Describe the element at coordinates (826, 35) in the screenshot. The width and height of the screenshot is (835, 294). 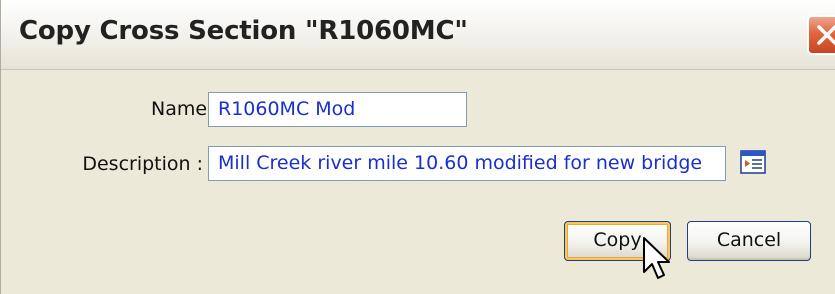
I see `close-icon` at that location.